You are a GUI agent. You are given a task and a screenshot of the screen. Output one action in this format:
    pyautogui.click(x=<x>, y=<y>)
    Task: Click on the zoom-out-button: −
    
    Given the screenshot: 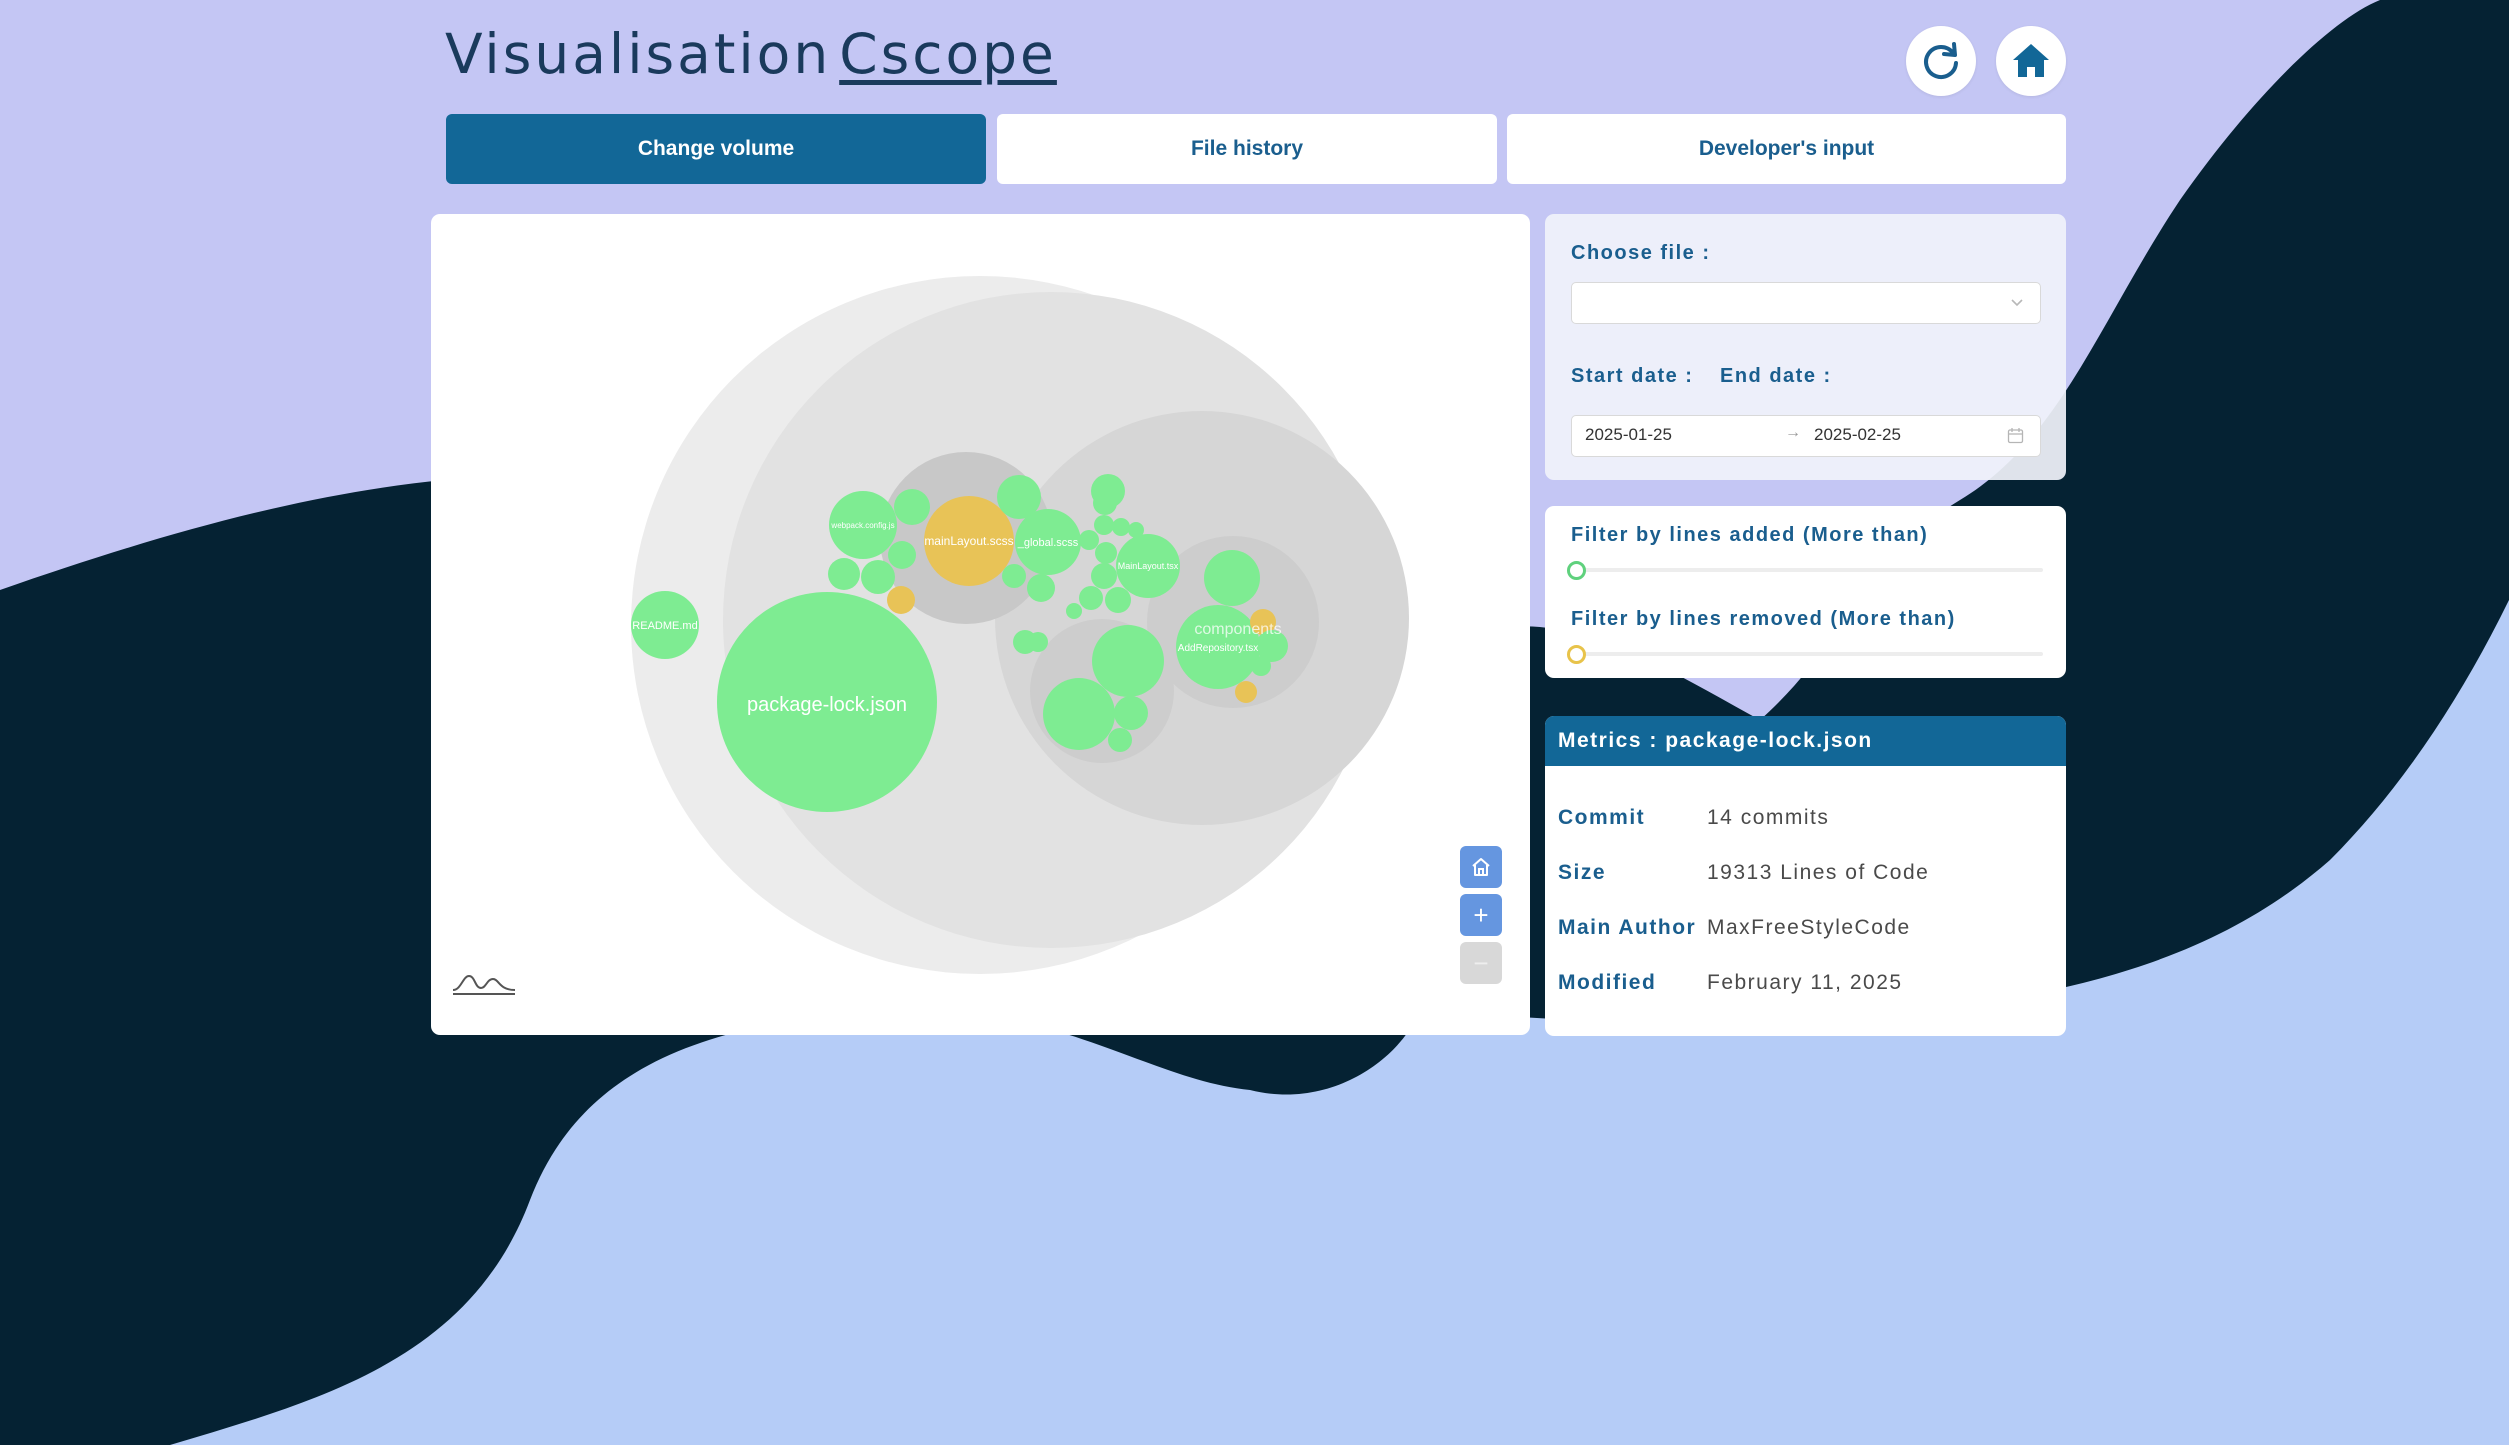 What is the action you would take?
    pyautogui.click(x=1481, y=963)
    